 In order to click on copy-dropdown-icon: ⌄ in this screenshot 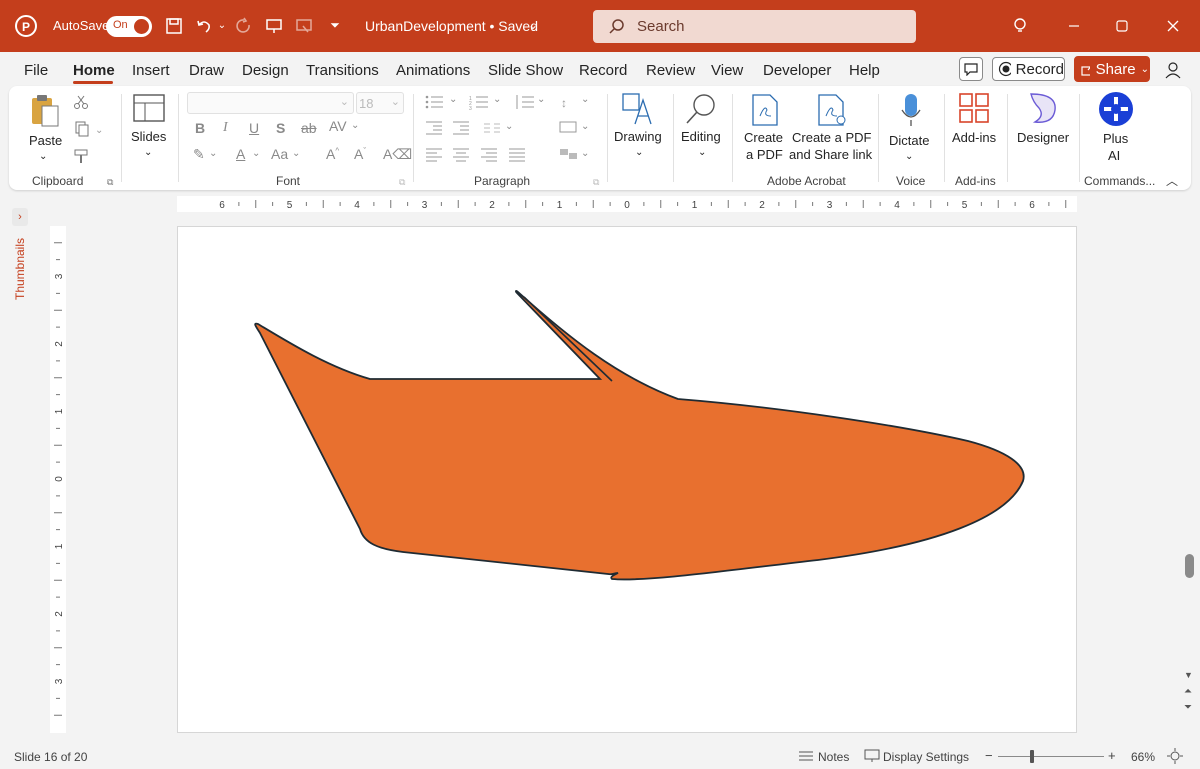, I will do `click(99, 130)`.